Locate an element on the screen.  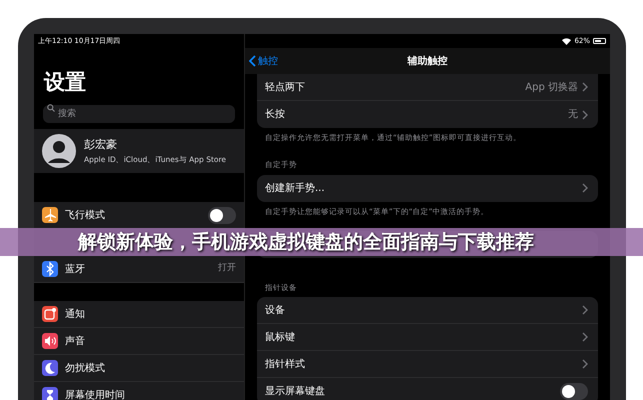
search-field: 搜索 is located at coordinates (139, 114).